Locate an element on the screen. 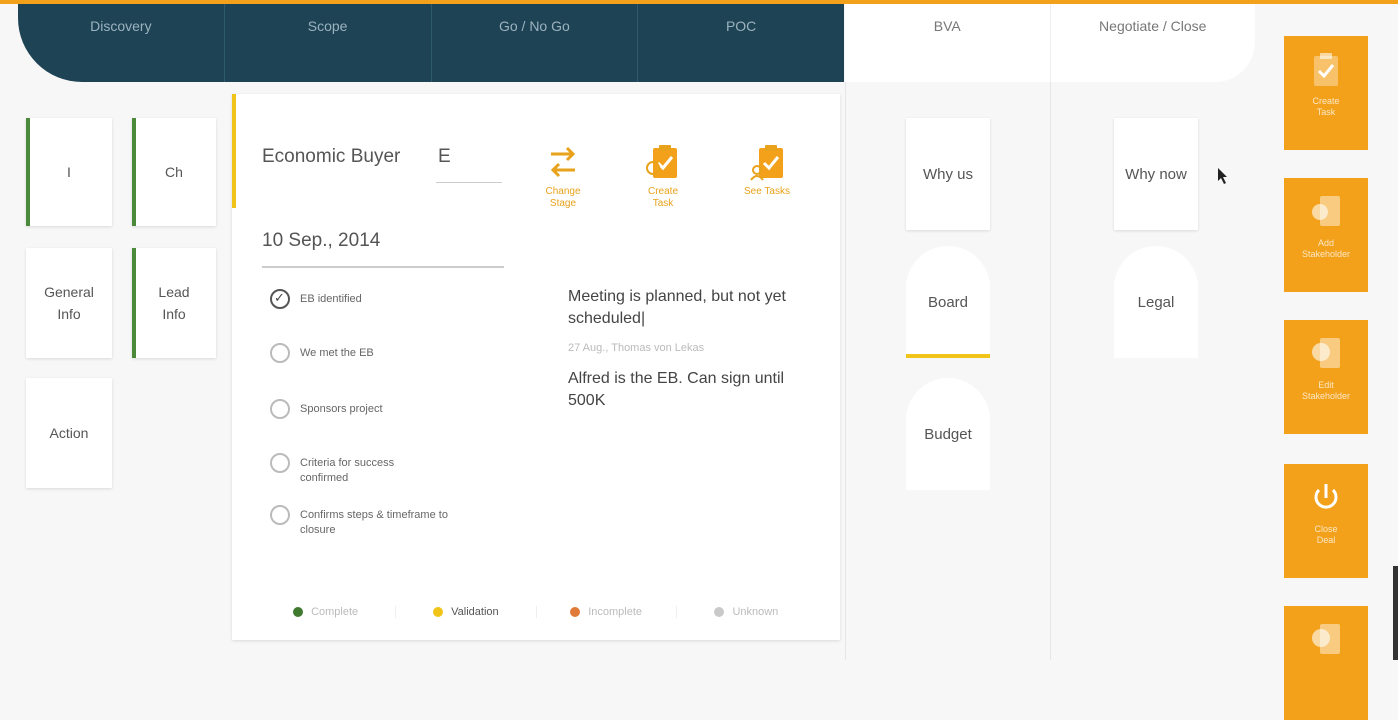 Image resolution: width=1398 pixels, height=720 pixels. checklist-item: EB identified is located at coordinates (377, 300).